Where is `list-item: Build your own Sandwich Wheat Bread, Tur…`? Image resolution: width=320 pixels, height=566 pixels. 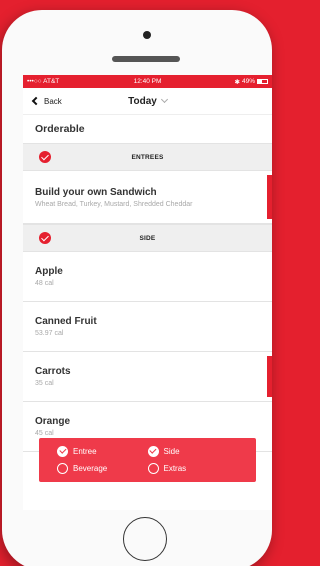 list-item: Build your own Sandwich Wheat Bread, Tur… is located at coordinates (147, 197).